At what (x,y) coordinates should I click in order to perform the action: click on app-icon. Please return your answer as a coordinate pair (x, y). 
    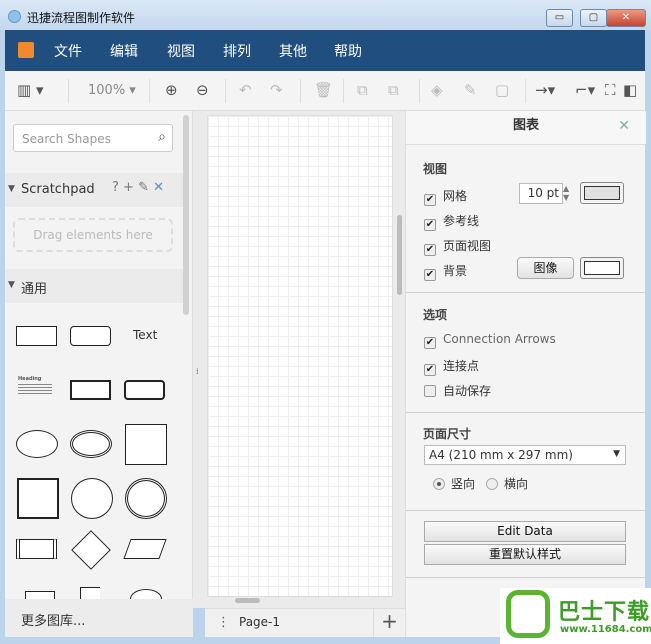
    Looking at the image, I should click on (14, 16).